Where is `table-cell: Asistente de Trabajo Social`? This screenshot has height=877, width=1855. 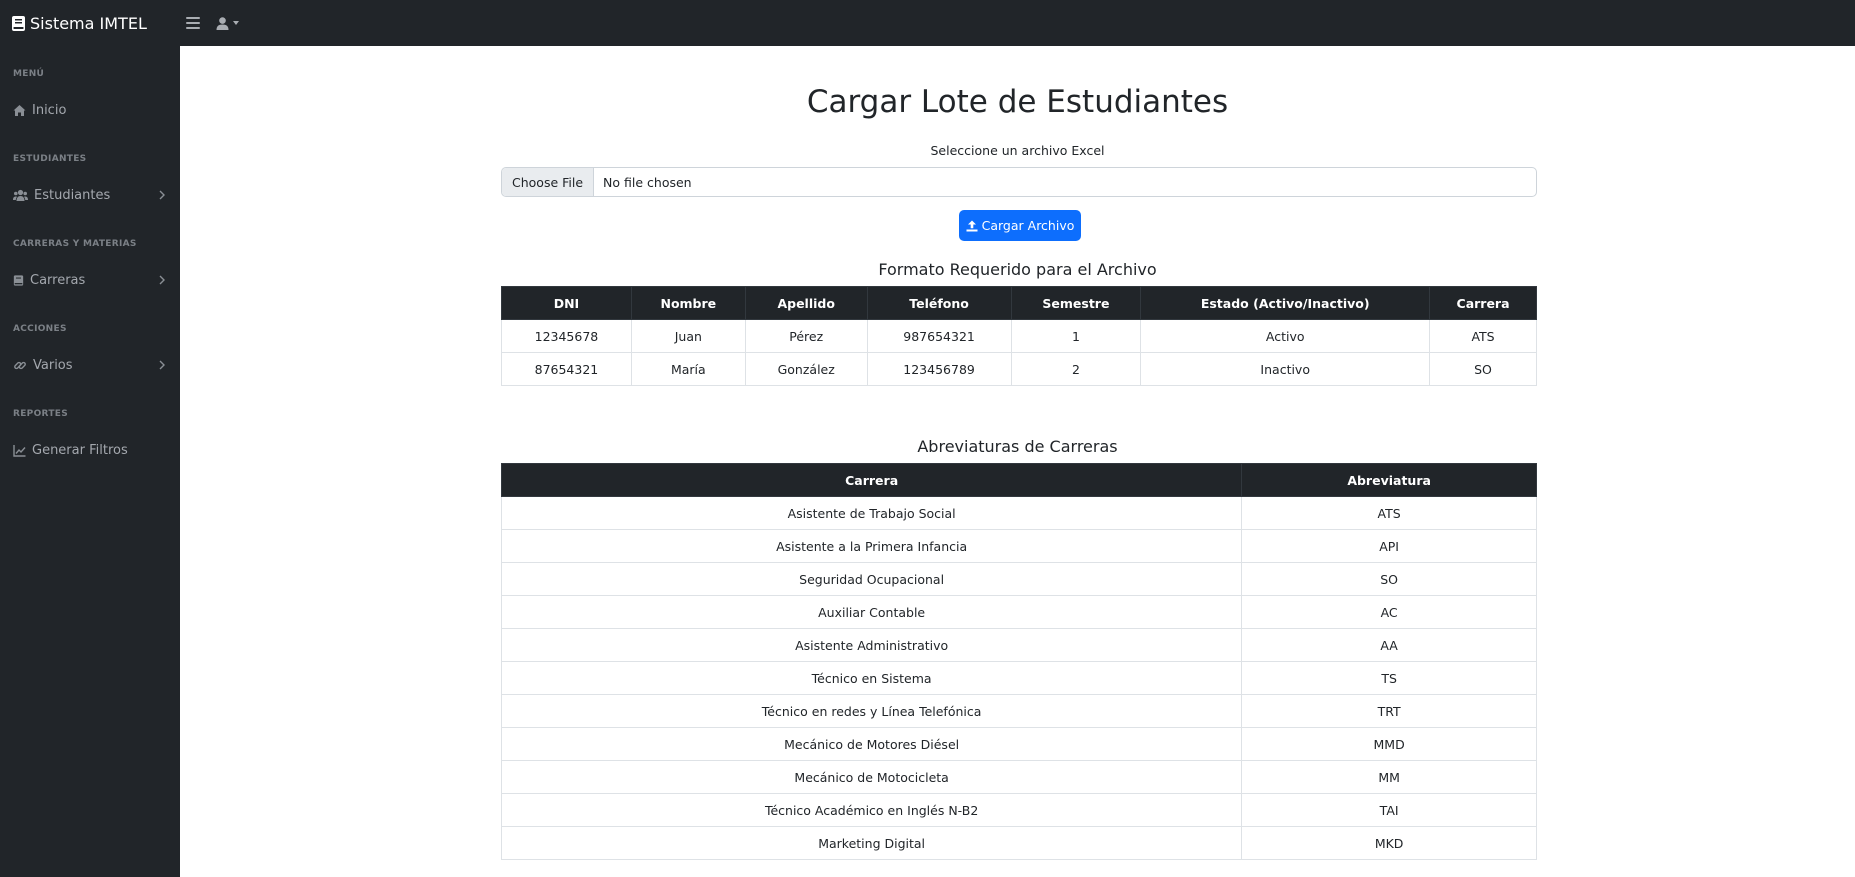 table-cell: Asistente de Trabajo Social is located at coordinates (871, 513).